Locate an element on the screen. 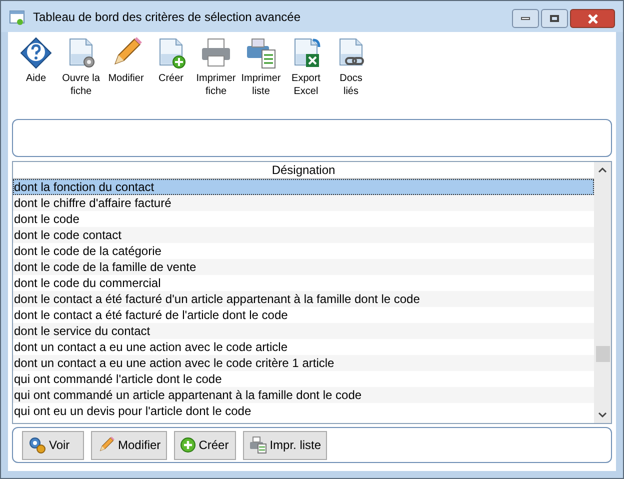  scrollbar is located at coordinates (602, 292).